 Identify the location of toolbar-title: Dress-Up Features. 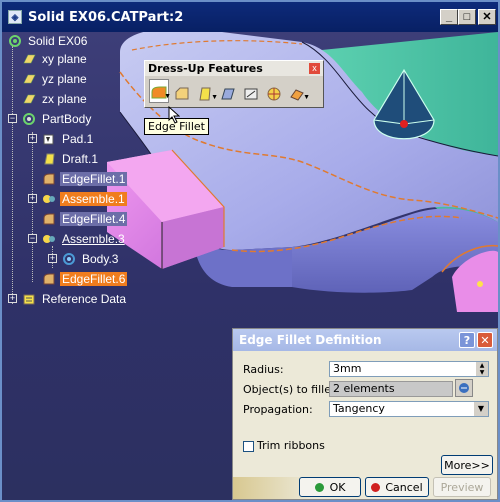
(234, 68).